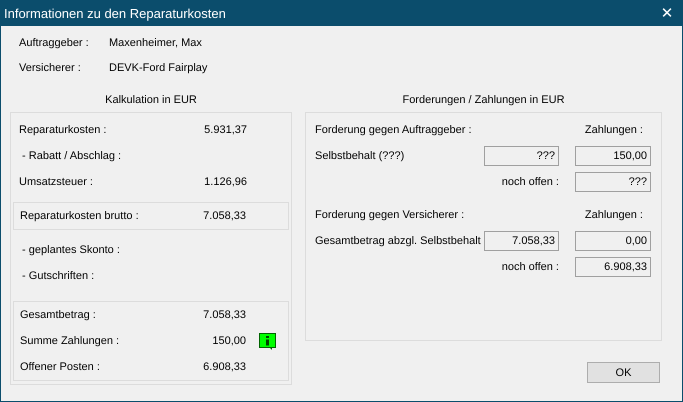 This screenshot has height=402, width=683. What do you see at coordinates (267, 341) in the screenshot?
I see `info-icon` at bounding box center [267, 341].